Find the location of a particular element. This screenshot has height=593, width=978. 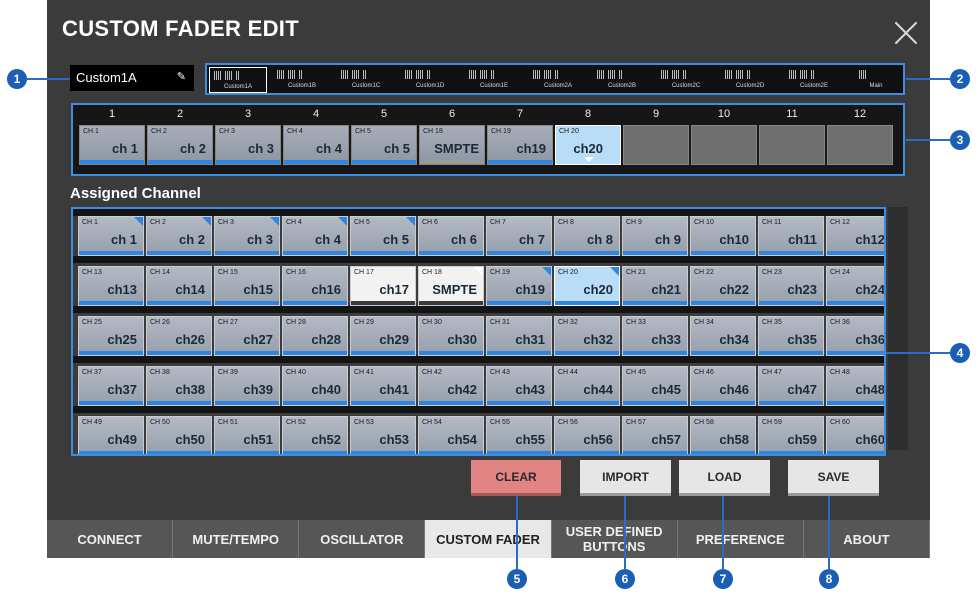

channel-cell: CH 24 ch24 is located at coordinates (855, 286).